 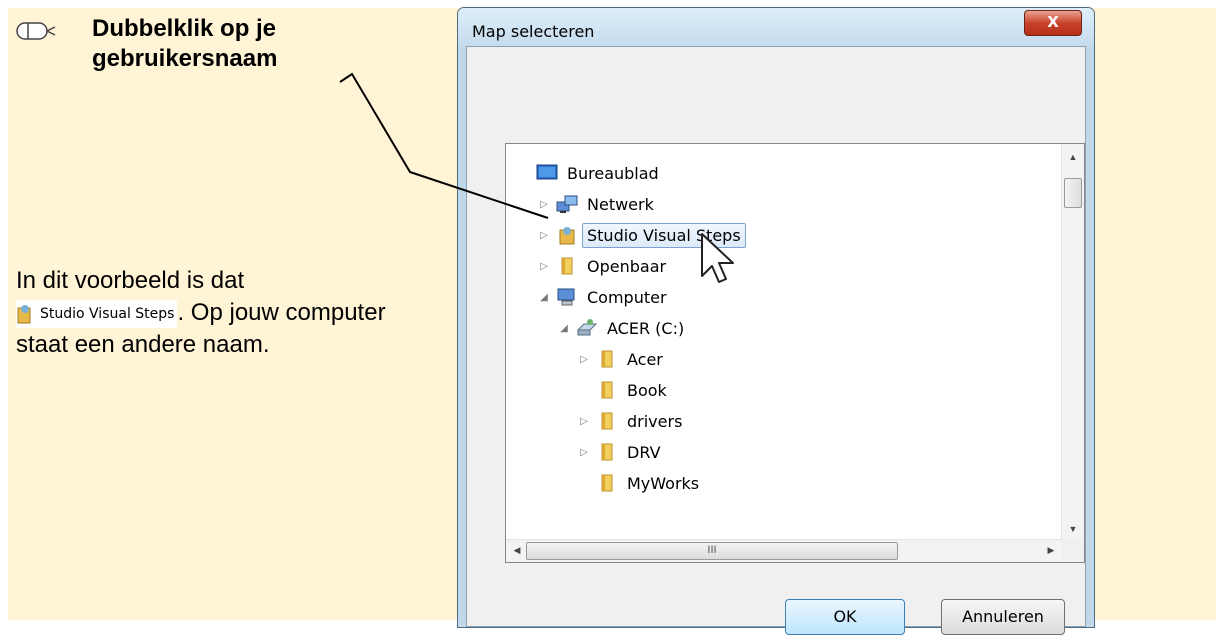 I want to click on tree-item-label: Acer, so click(x=645, y=359).